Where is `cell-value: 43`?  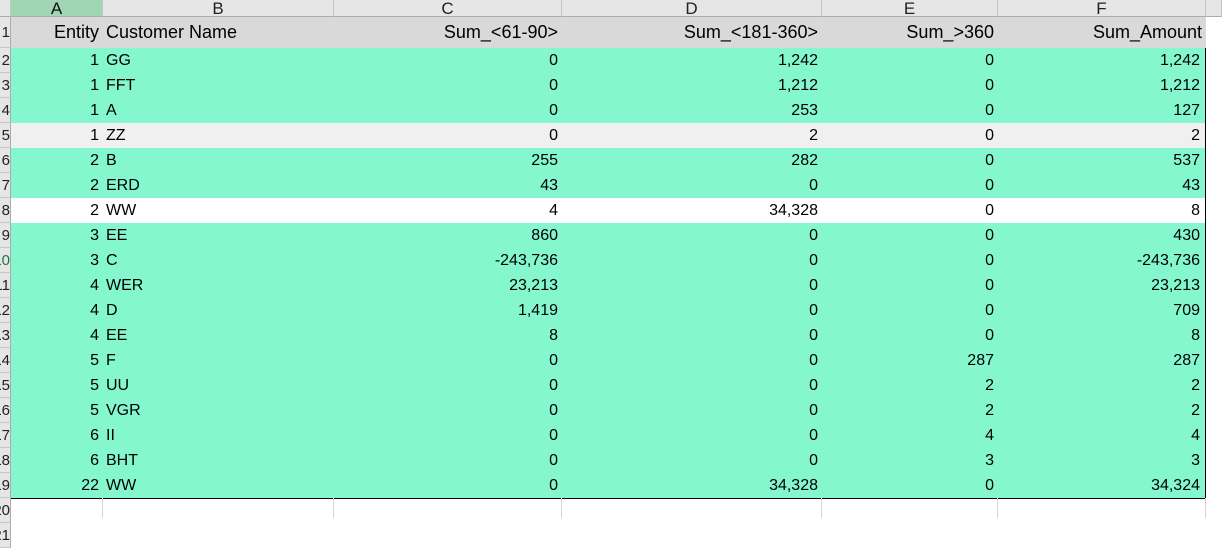
cell-value: 43 is located at coordinates (448, 185).